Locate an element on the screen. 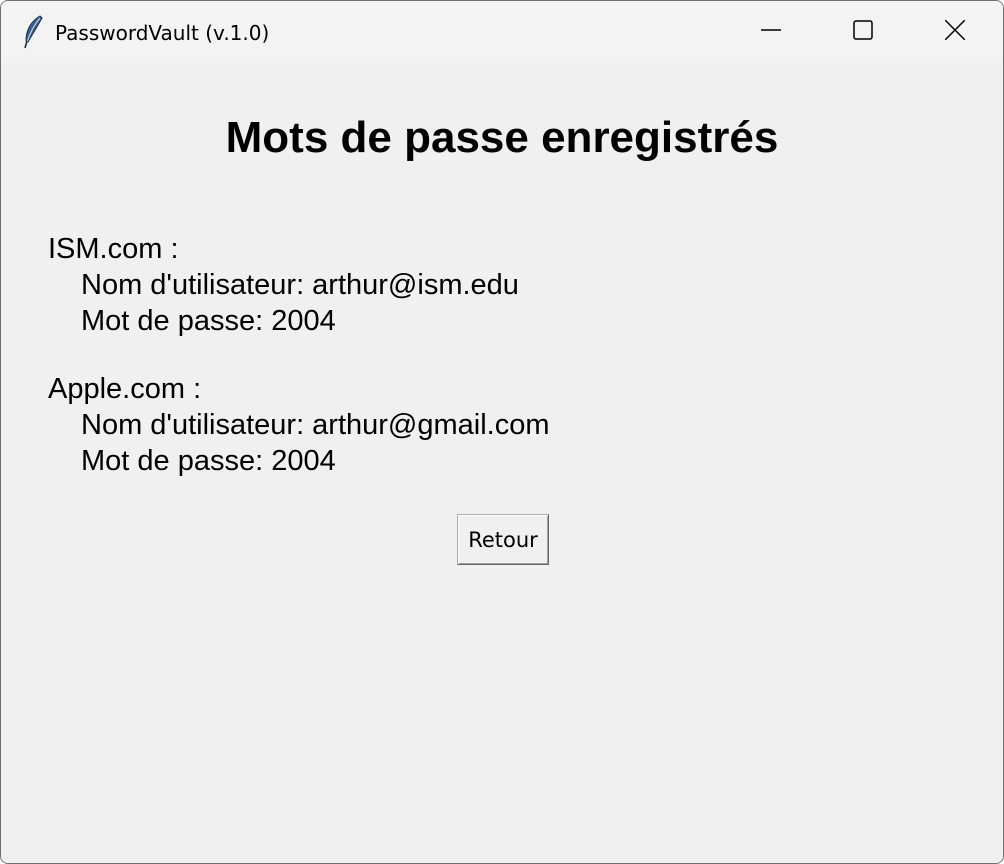 The width and height of the screenshot is (1004, 864). back-button: Retour is located at coordinates (503, 539).